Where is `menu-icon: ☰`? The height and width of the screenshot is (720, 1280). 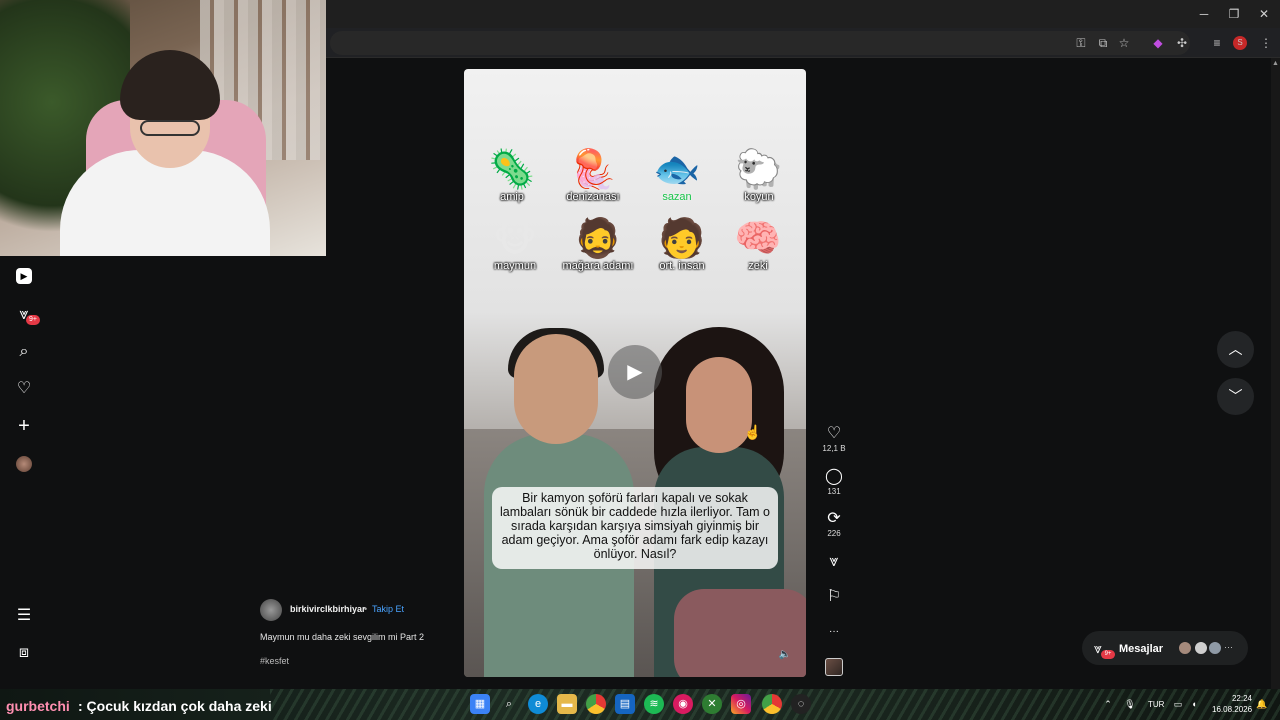
menu-icon: ☰ is located at coordinates (24, 616).